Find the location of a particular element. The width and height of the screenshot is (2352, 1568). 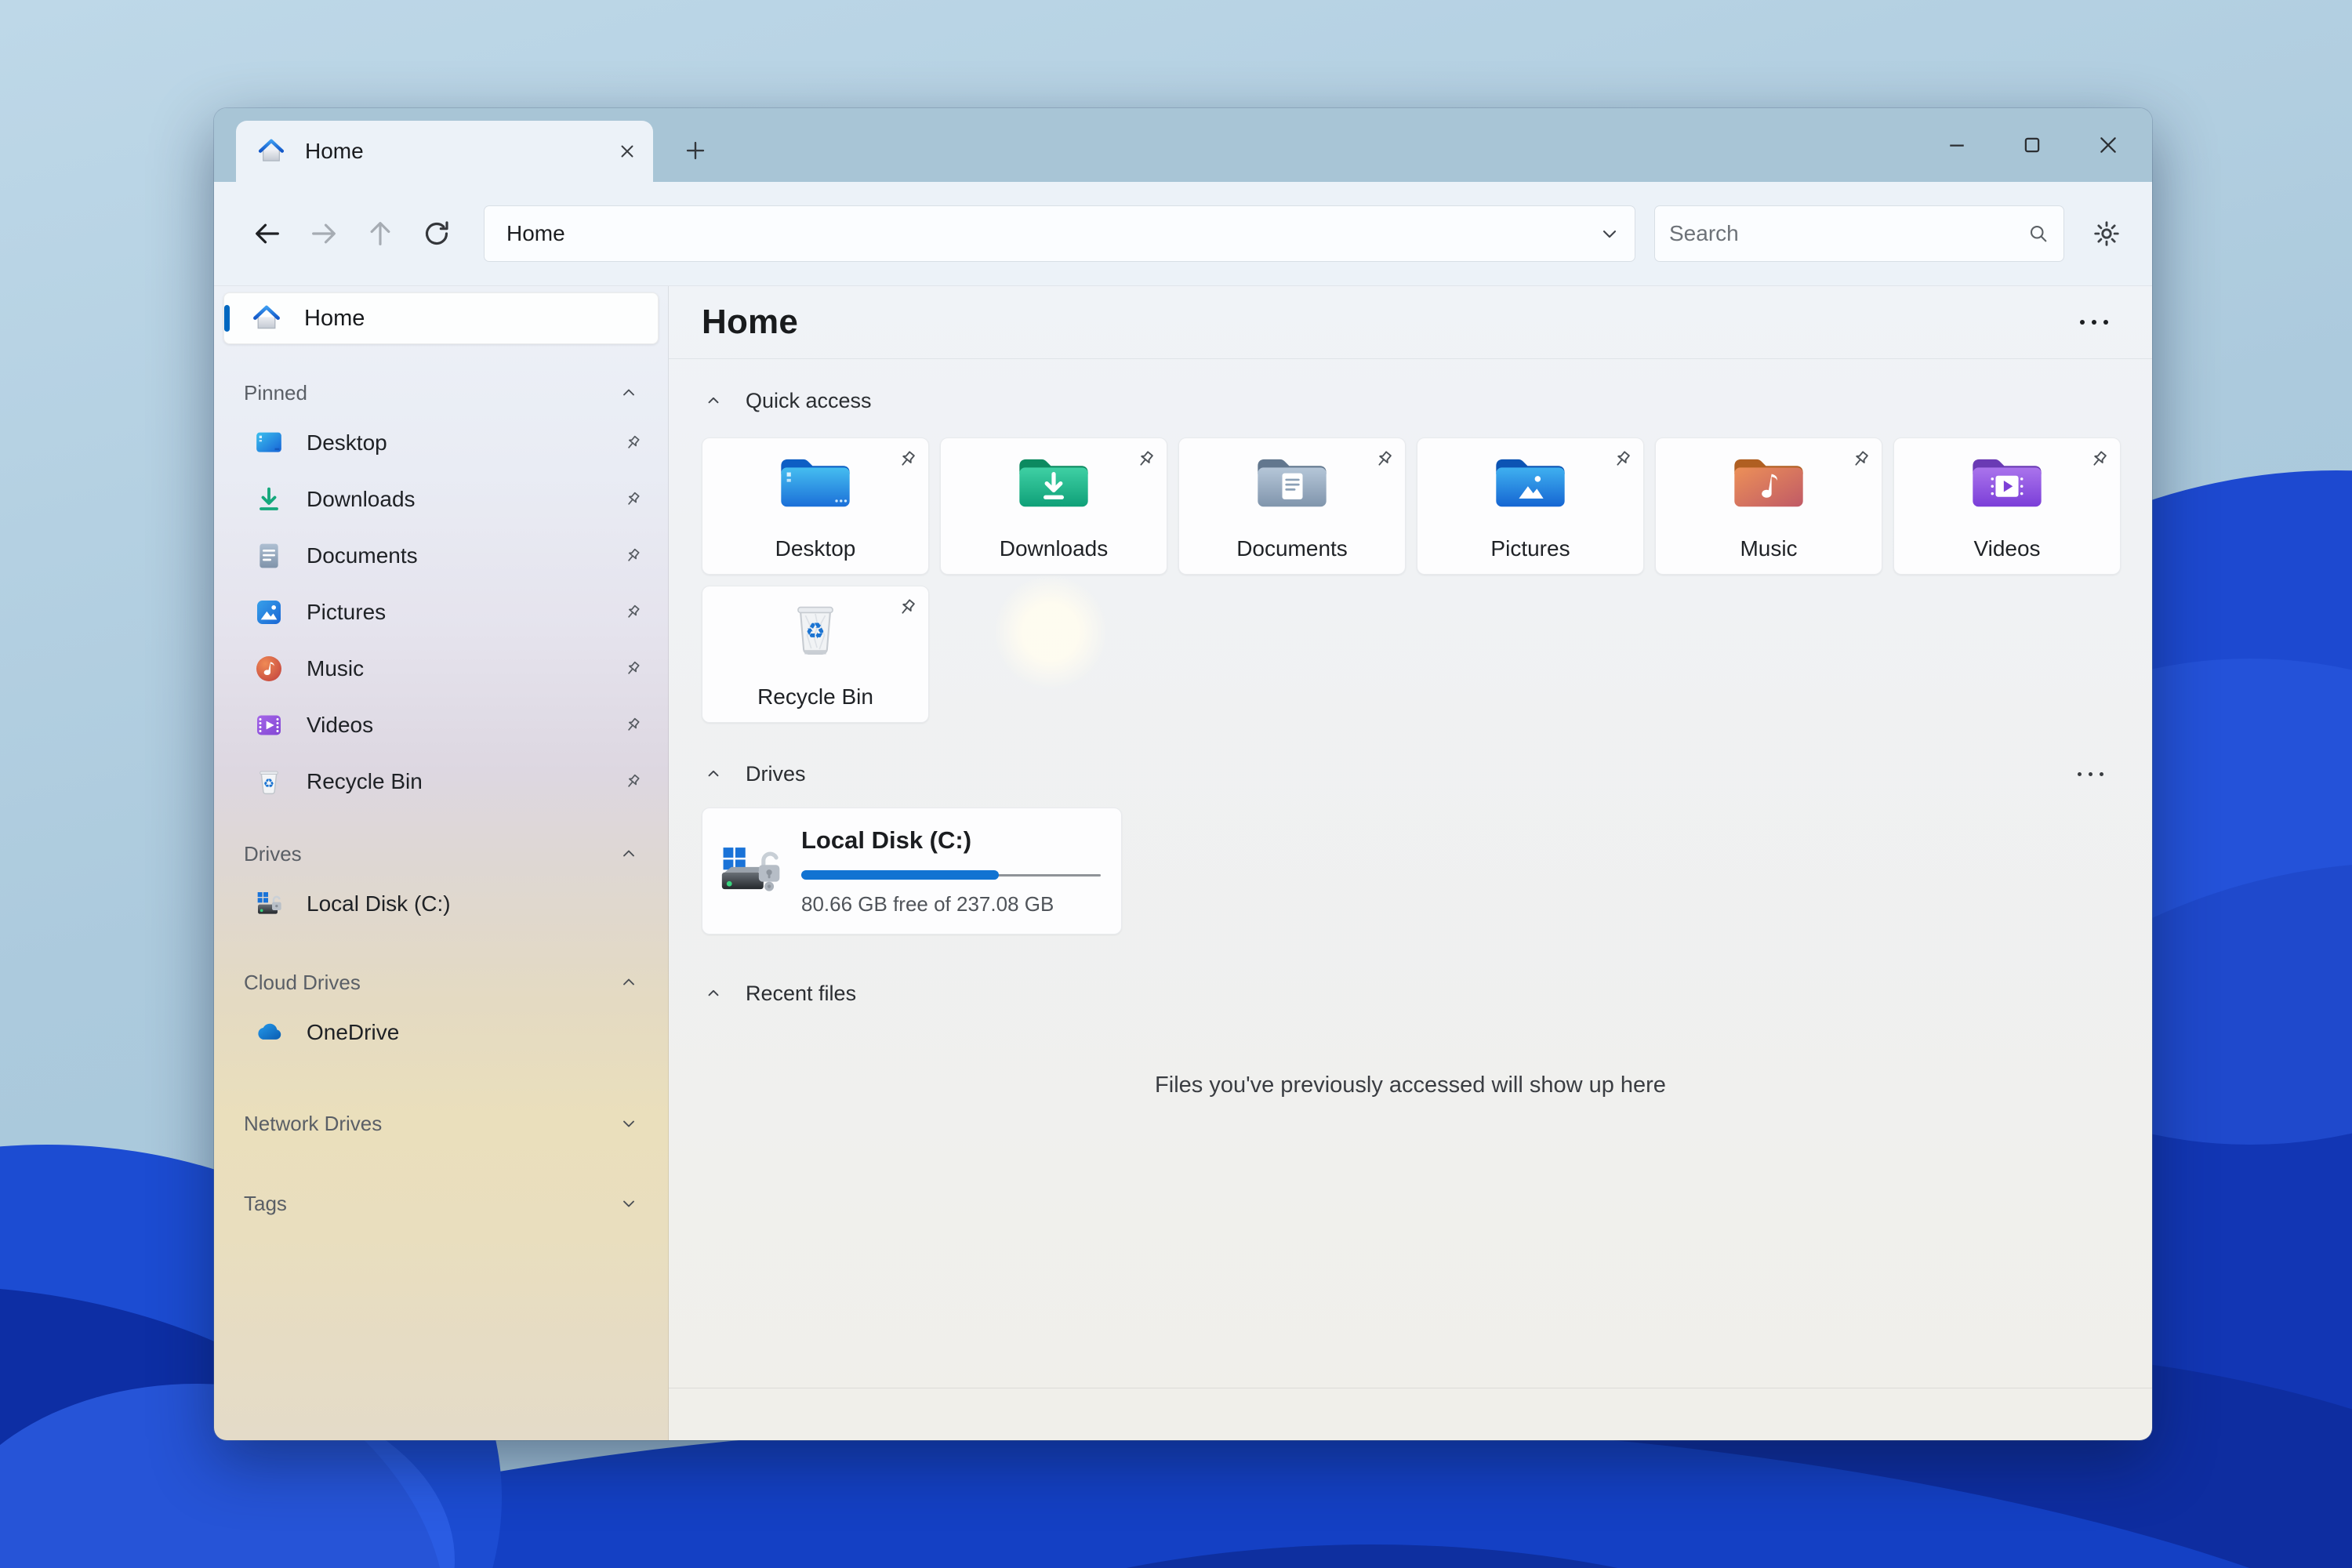

quick-access-card-documents: Documents is located at coordinates (1292, 506).